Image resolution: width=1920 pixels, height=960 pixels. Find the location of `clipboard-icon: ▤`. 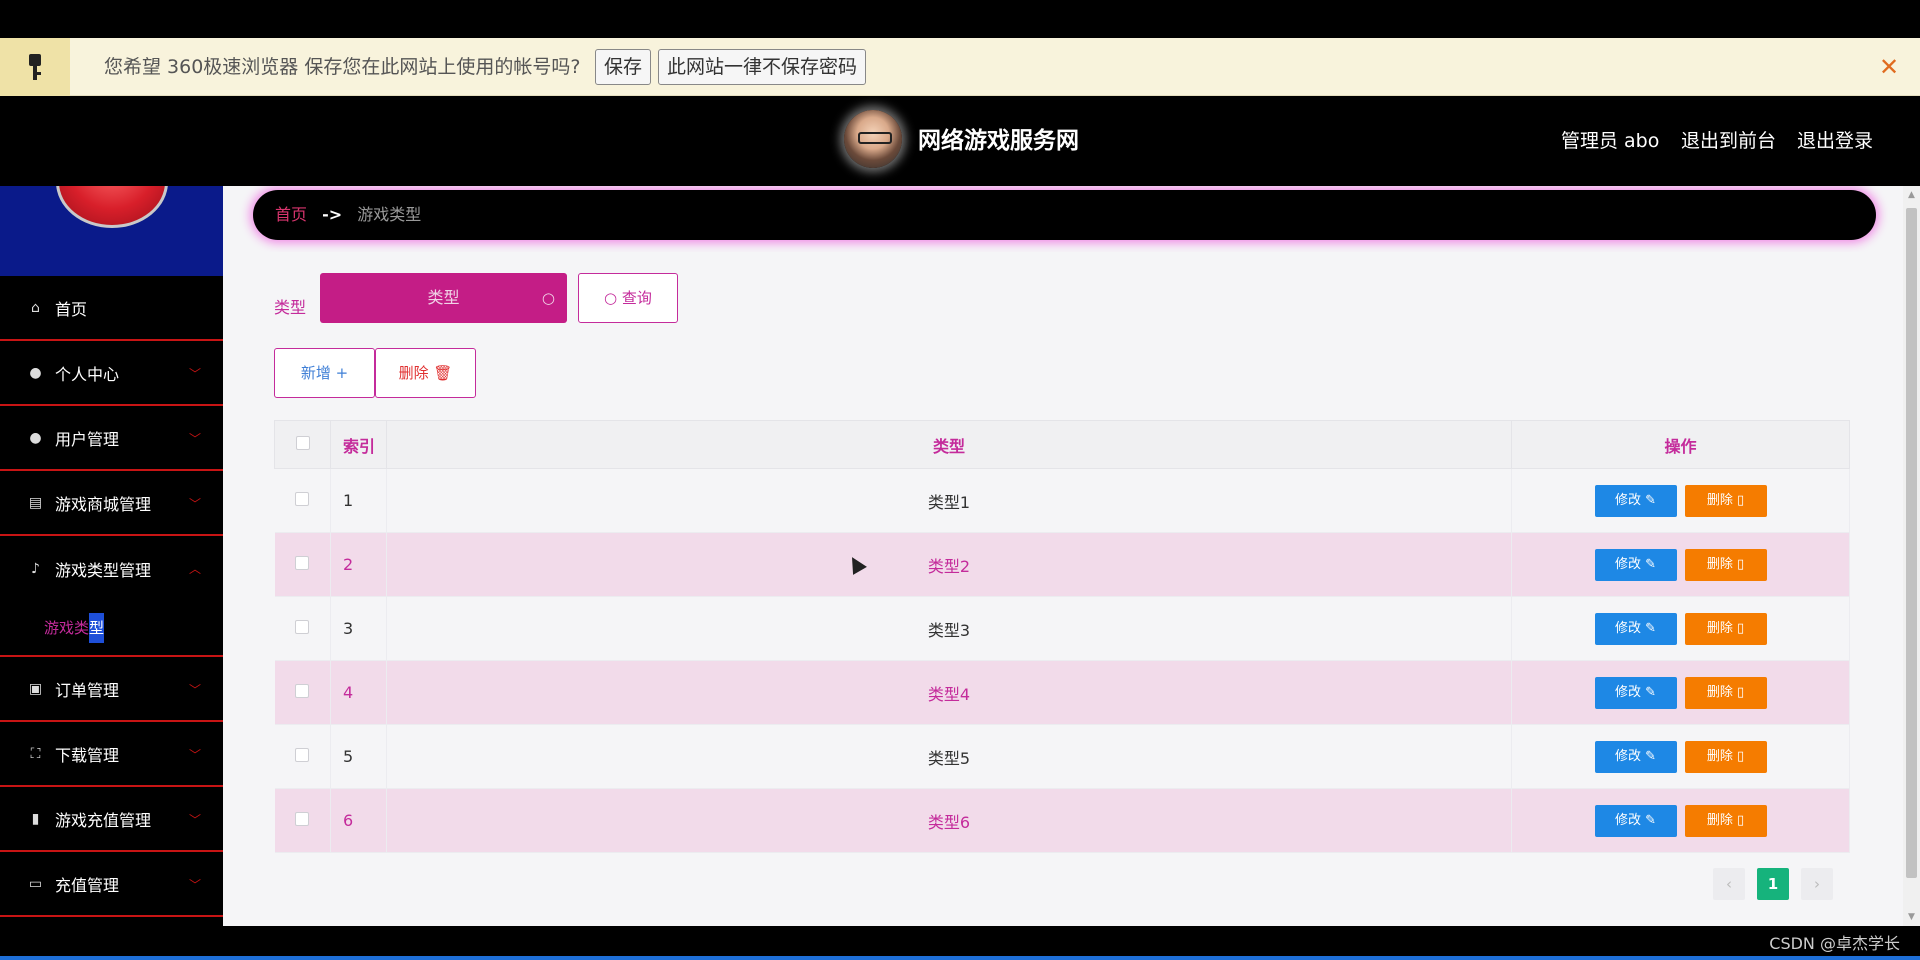

clipboard-icon: ▤ is located at coordinates (35, 502).